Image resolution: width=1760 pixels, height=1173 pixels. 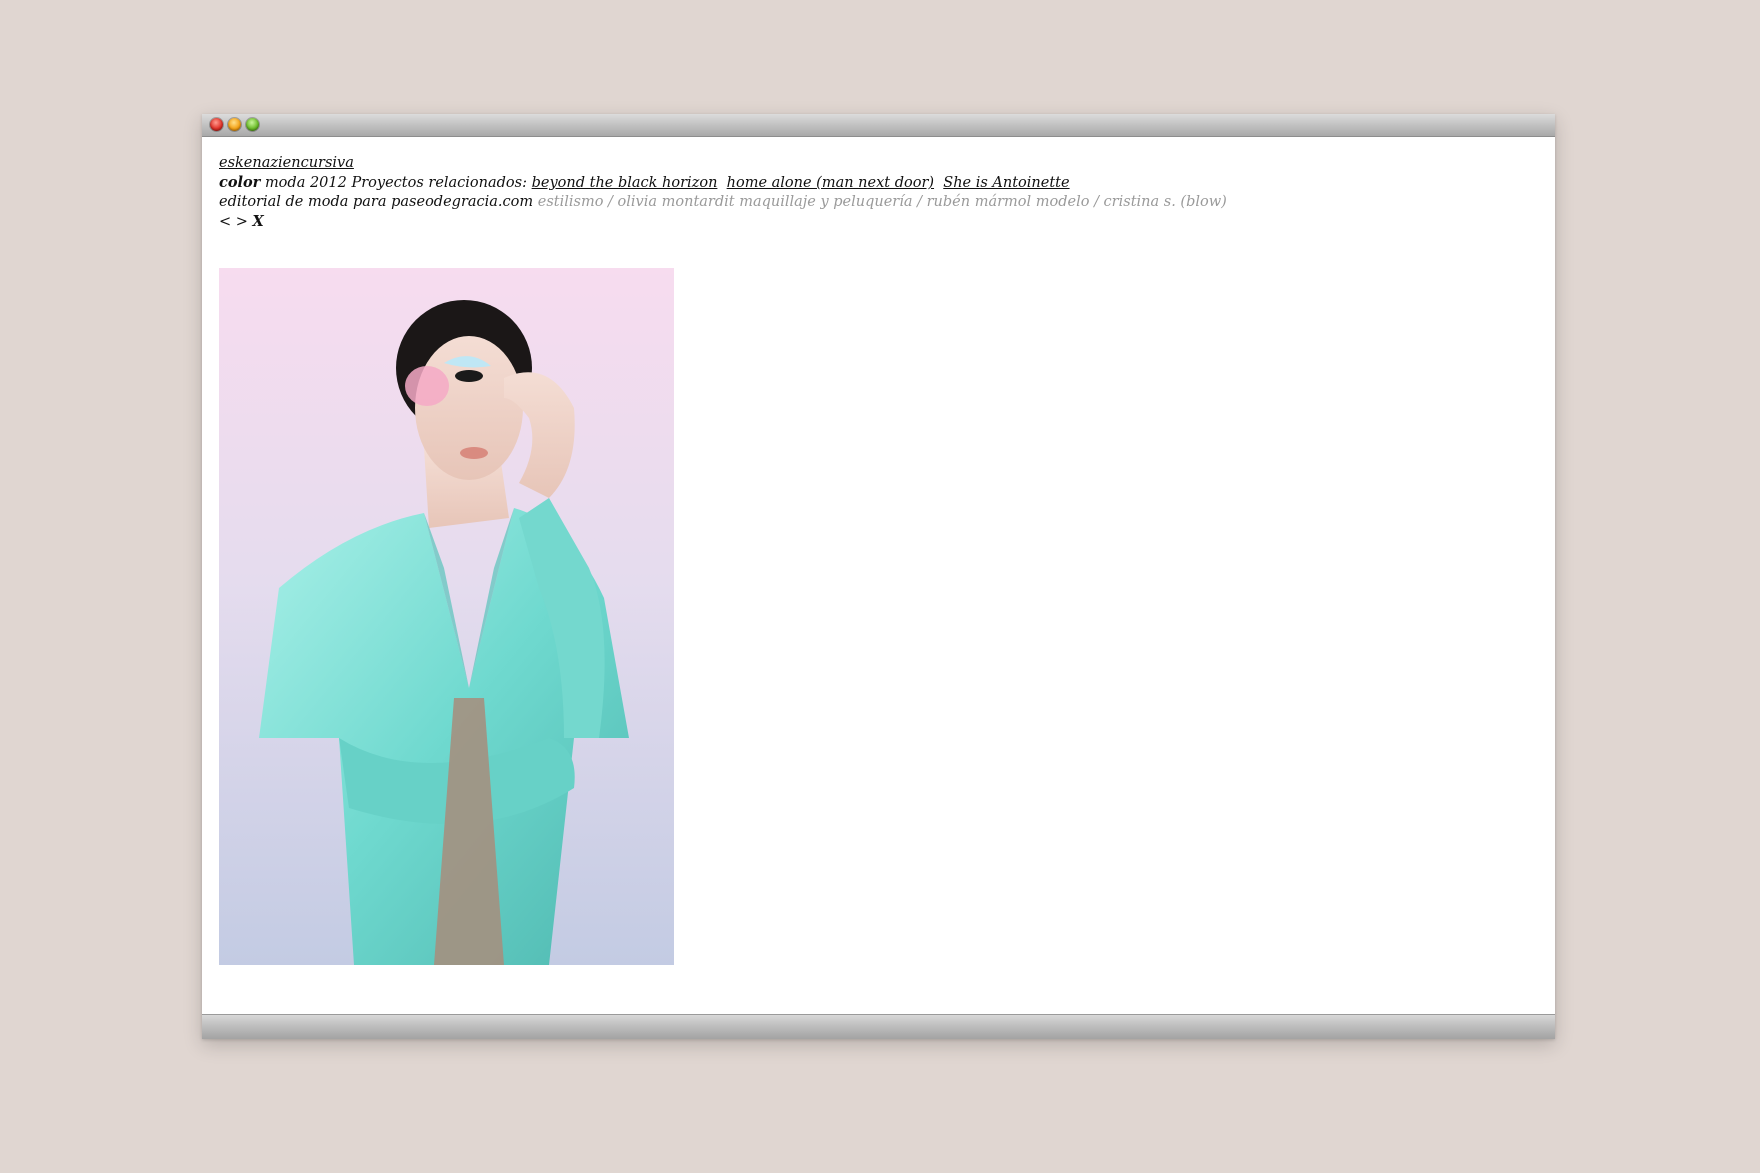 What do you see at coordinates (252, 124) in the screenshot?
I see `zoom-icon` at bounding box center [252, 124].